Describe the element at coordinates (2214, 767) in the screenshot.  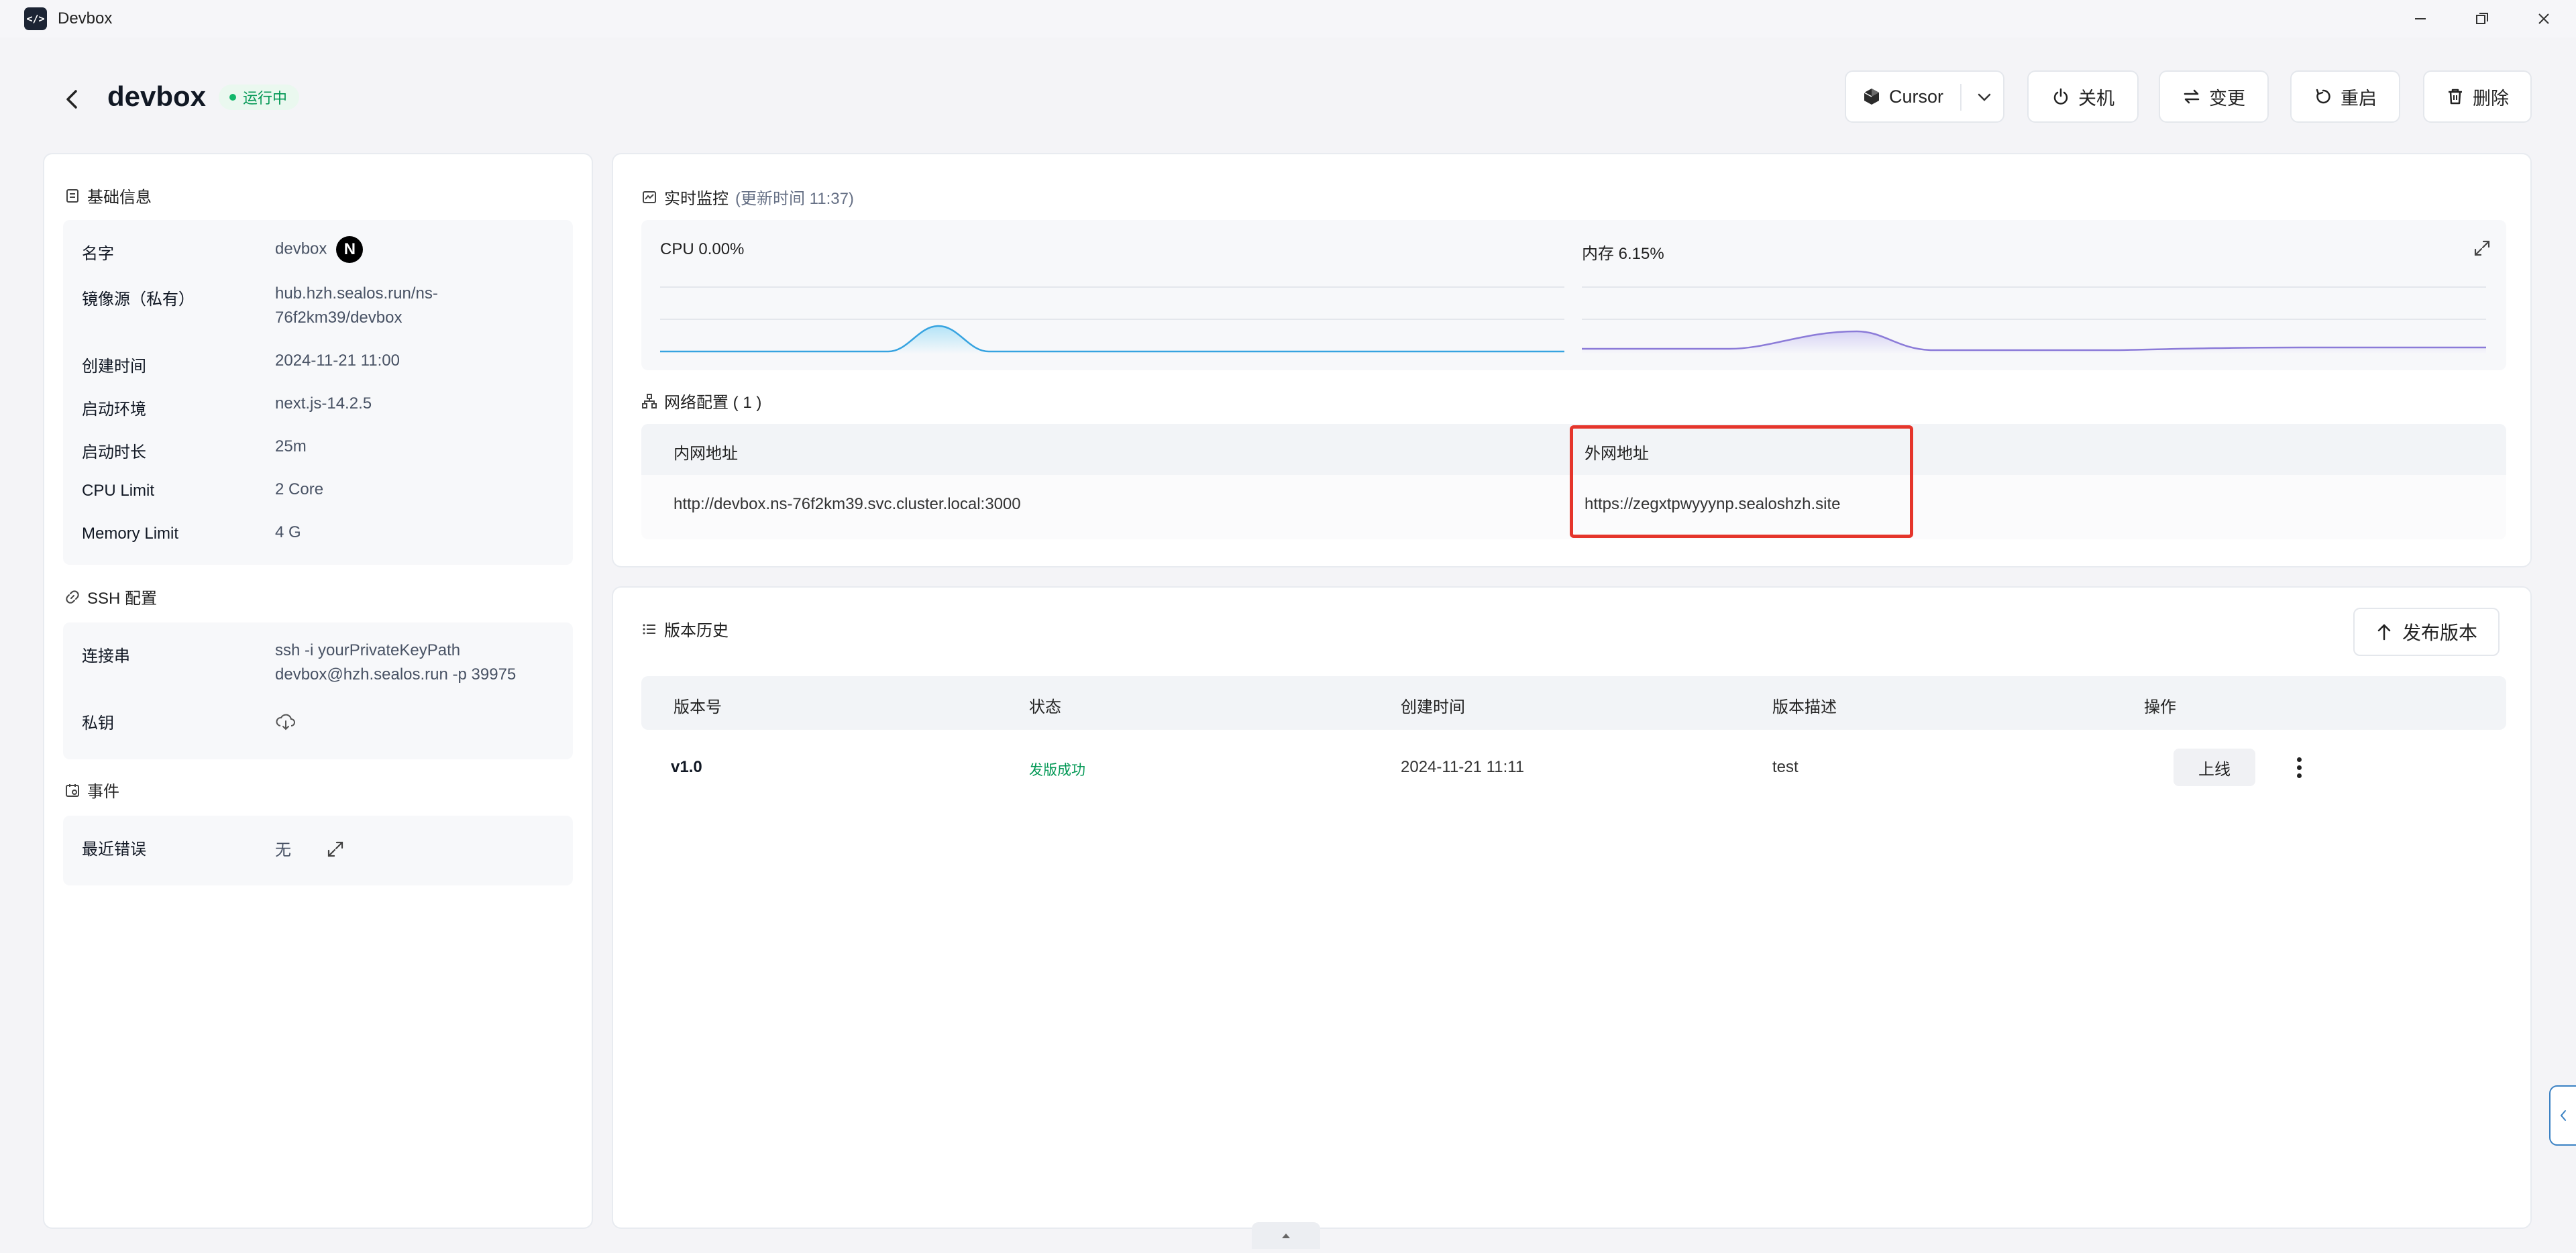
I see `go-online-button: 上线` at that location.